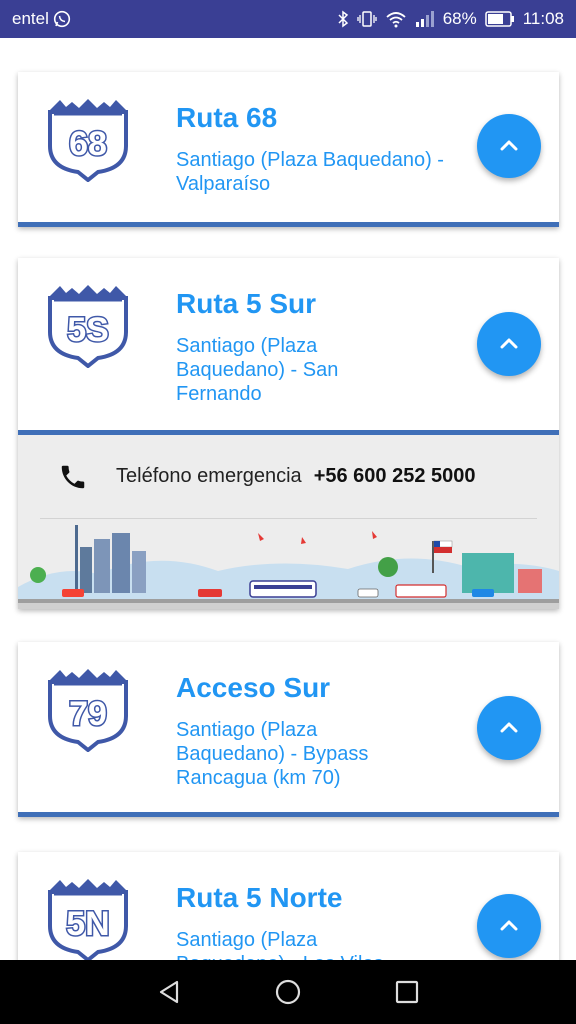  Describe the element at coordinates (169, 992) in the screenshot. I see `back-icon` at that location.